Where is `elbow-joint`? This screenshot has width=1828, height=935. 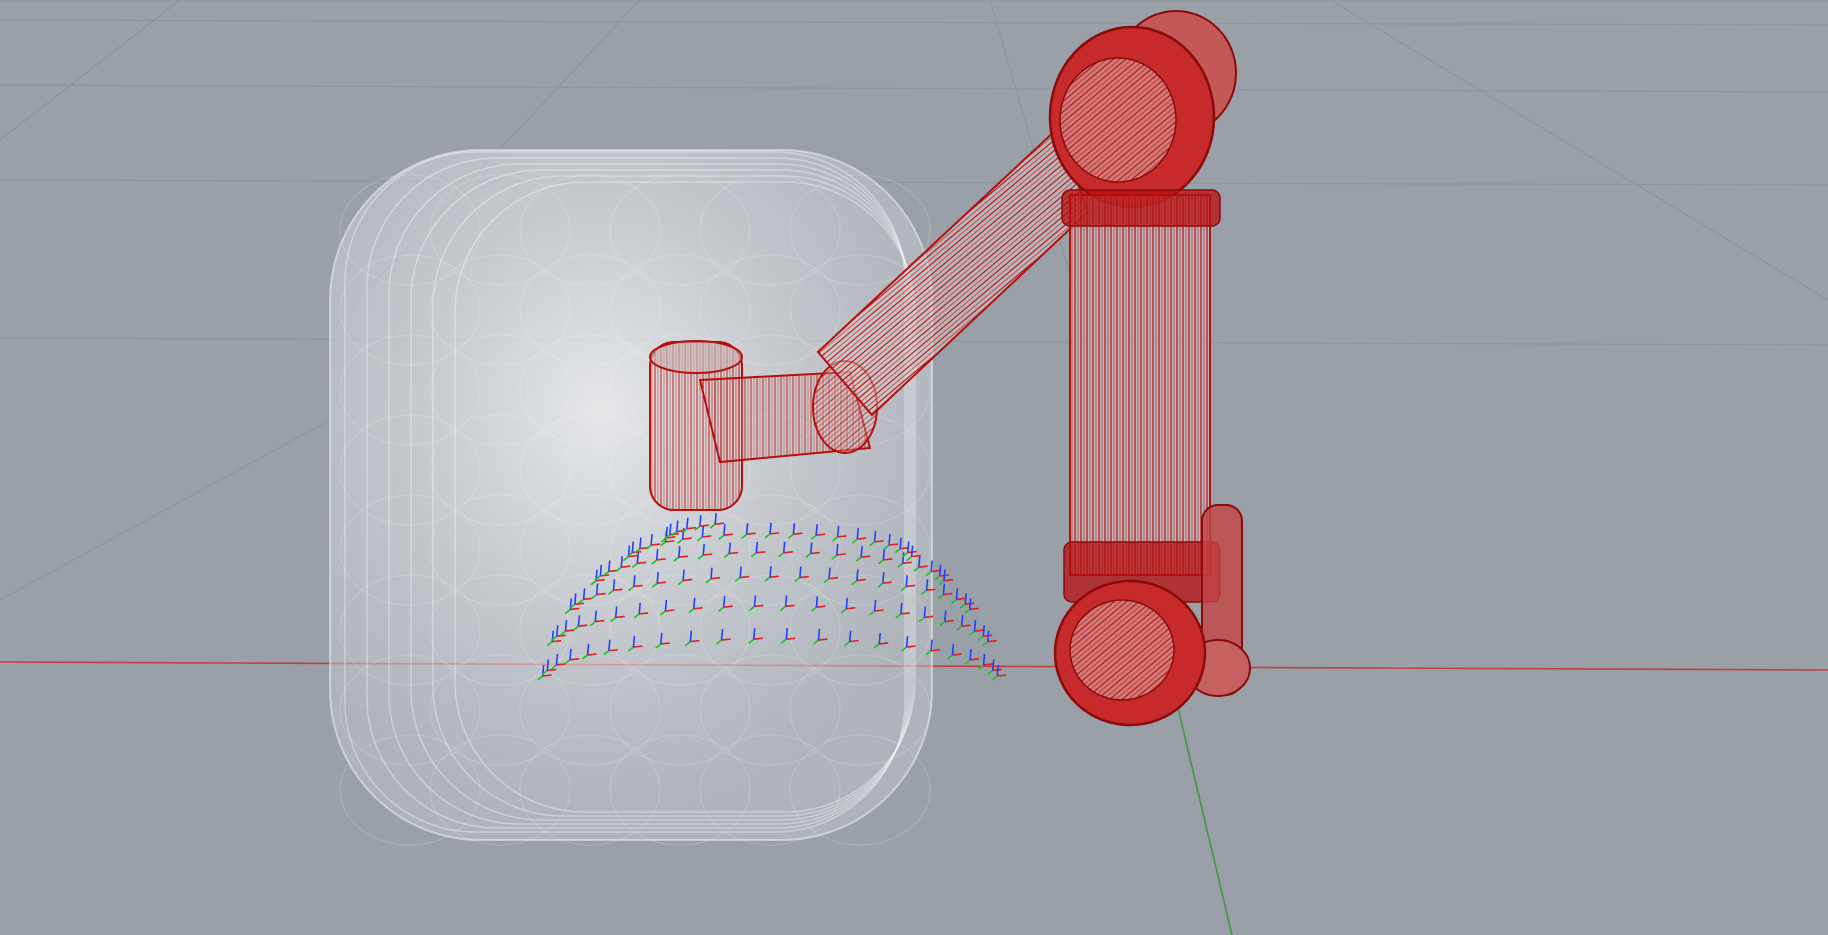 elbow-joint is located at coordinates (1142, 109).